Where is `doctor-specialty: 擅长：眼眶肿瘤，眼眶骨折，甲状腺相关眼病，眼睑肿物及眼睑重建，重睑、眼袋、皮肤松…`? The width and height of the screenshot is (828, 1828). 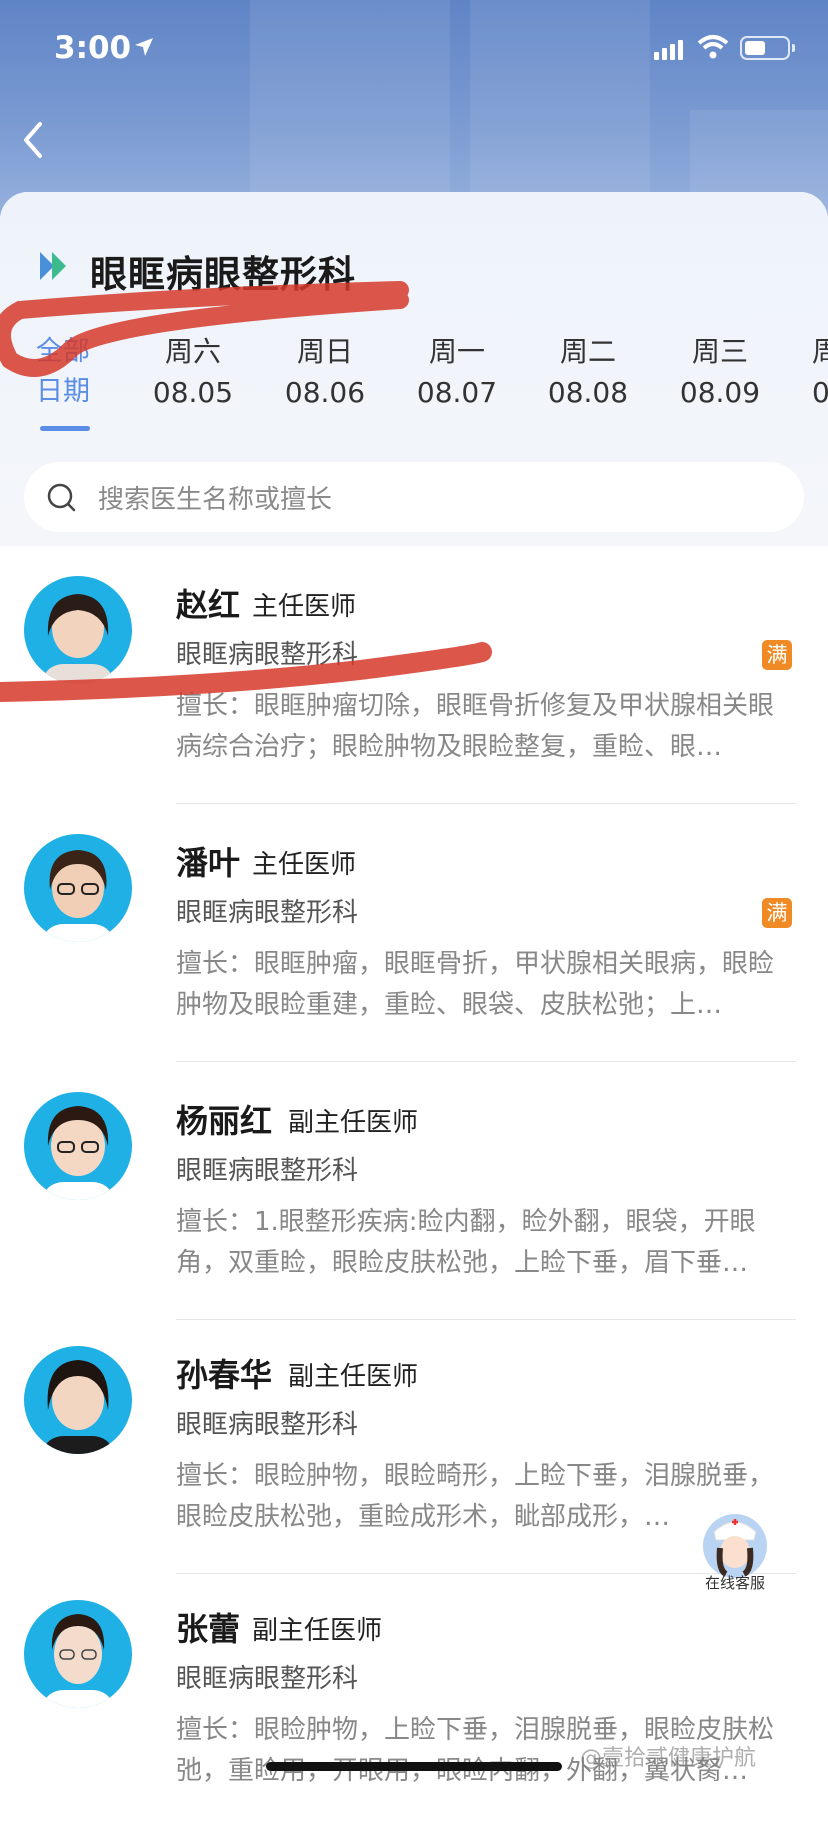 doctor-specialty: 擅长：眼眶肿瘤，眼眶骨折，甲状腺相关眼病，眼睑肿物及眼睑重建，重睑、眼袋、皮肤松… is located at coordinates (475, 984).